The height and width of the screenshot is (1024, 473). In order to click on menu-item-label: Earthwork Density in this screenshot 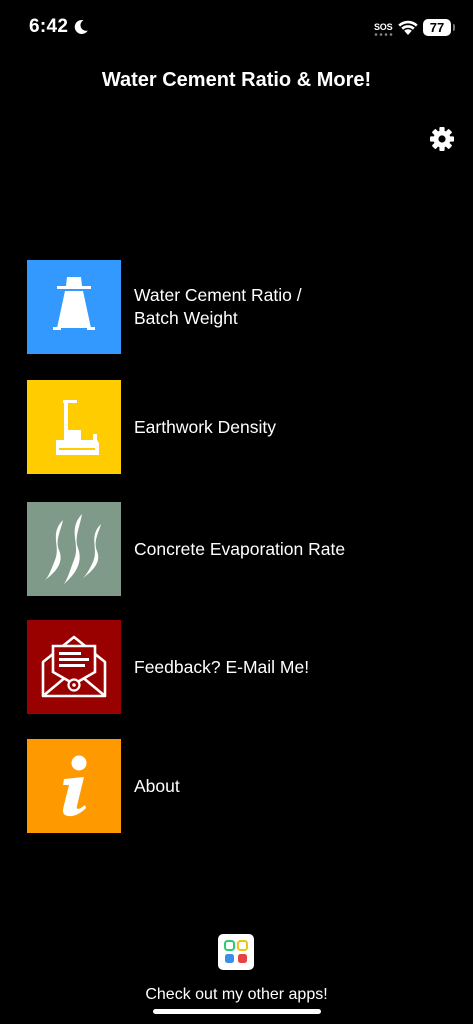, I will do `click(205, 426)`.